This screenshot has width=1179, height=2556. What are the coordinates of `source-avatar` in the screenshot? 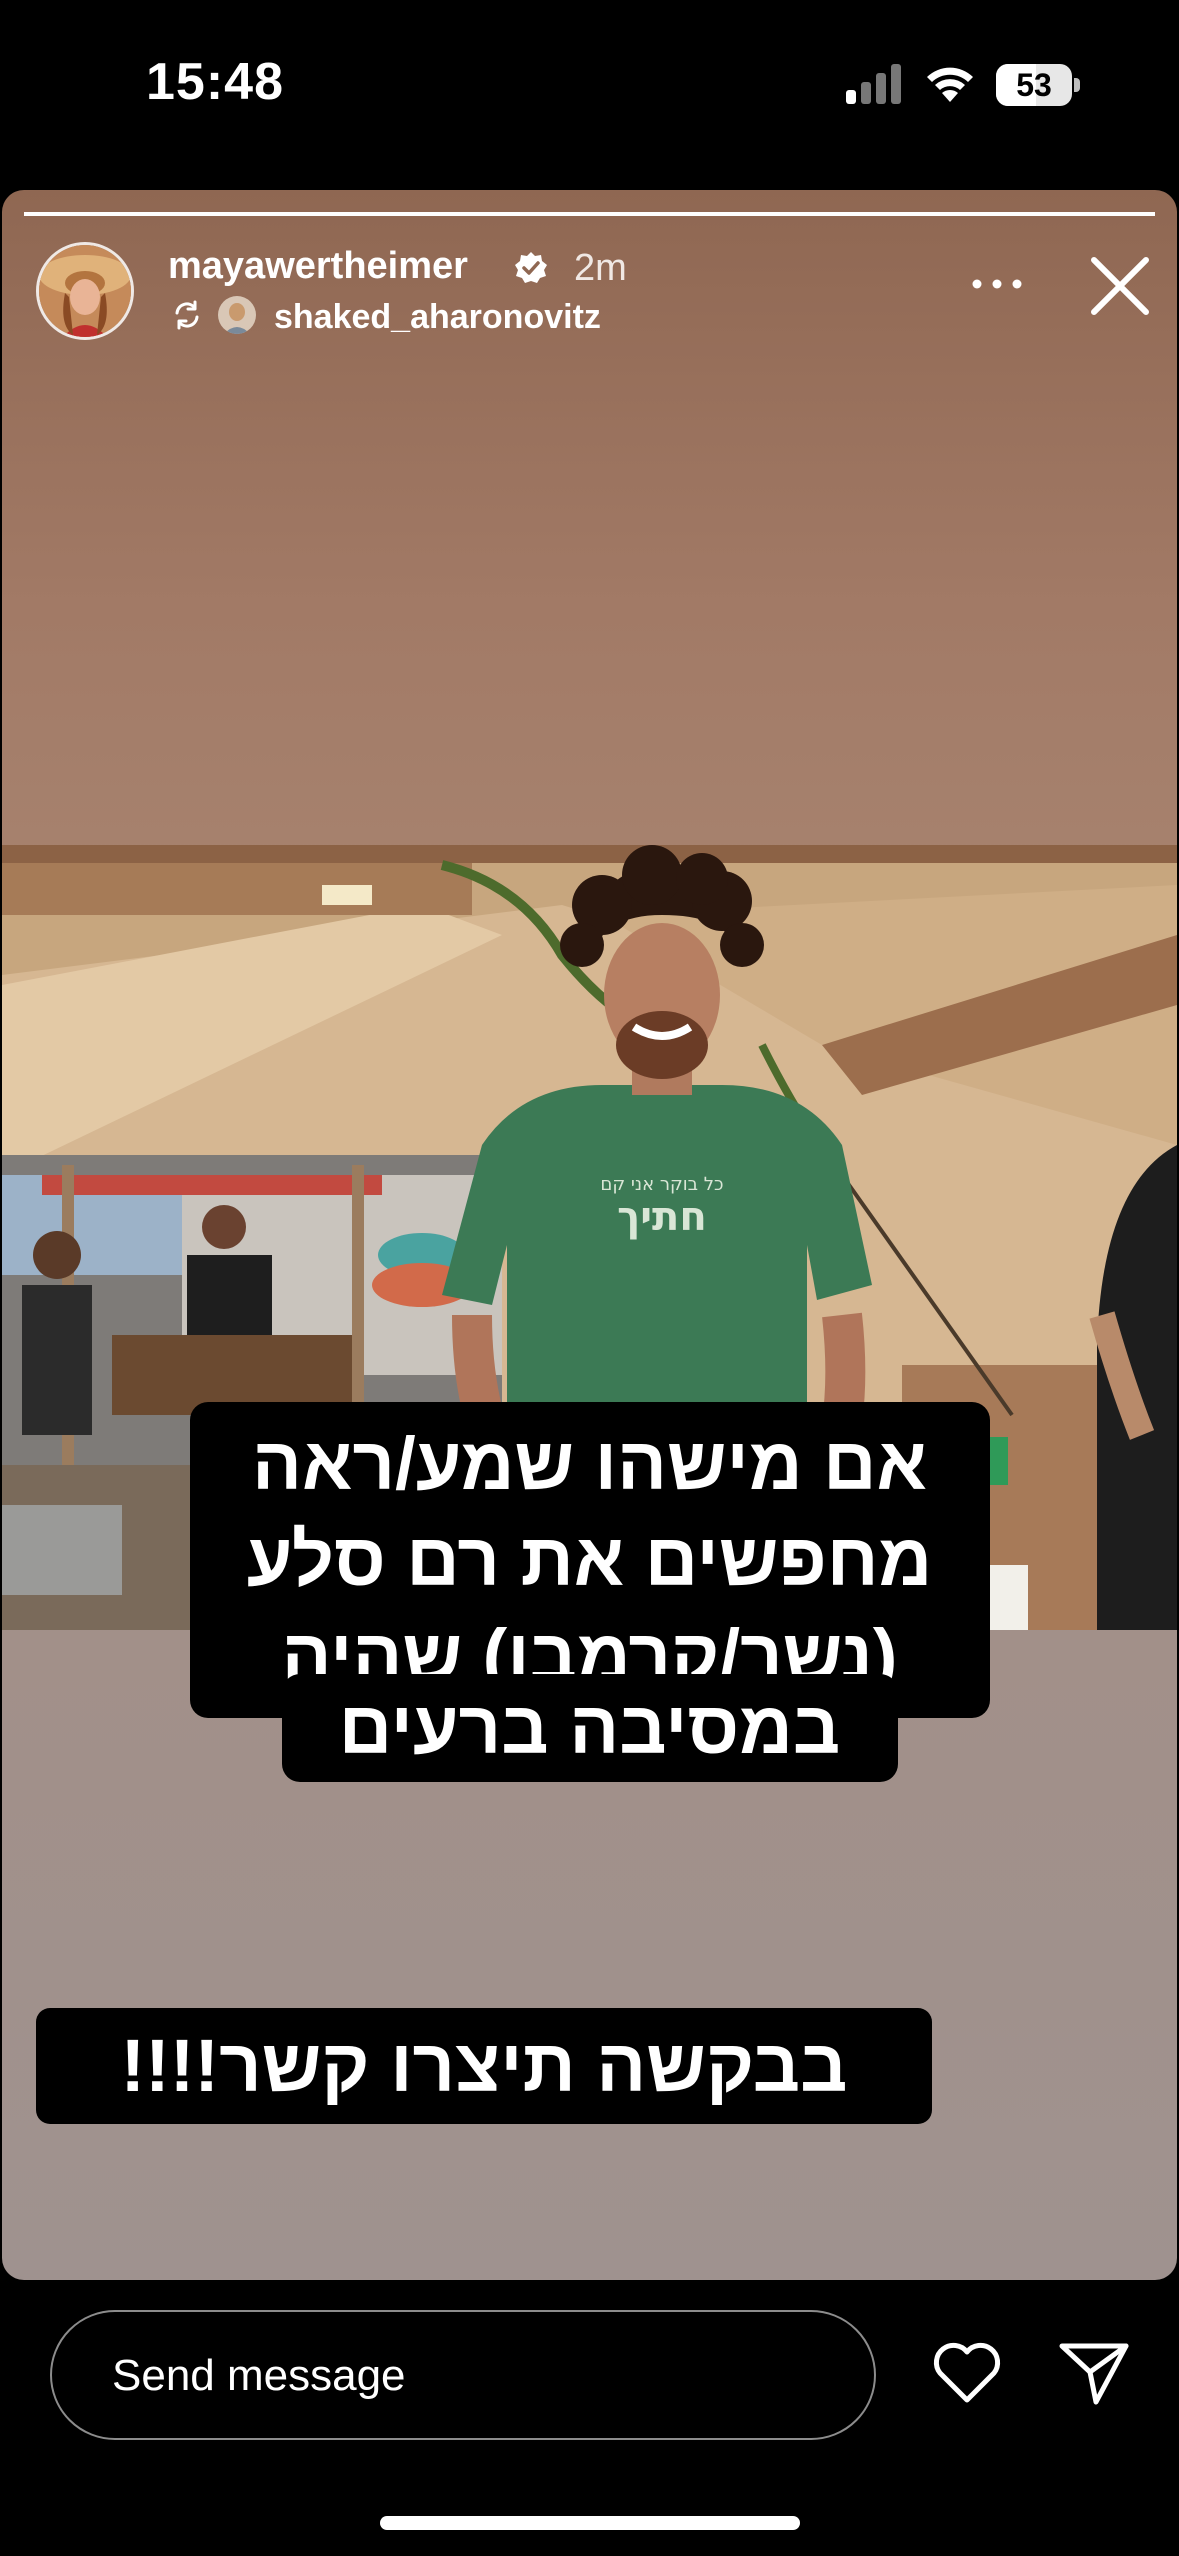 It's located at (237, 315).